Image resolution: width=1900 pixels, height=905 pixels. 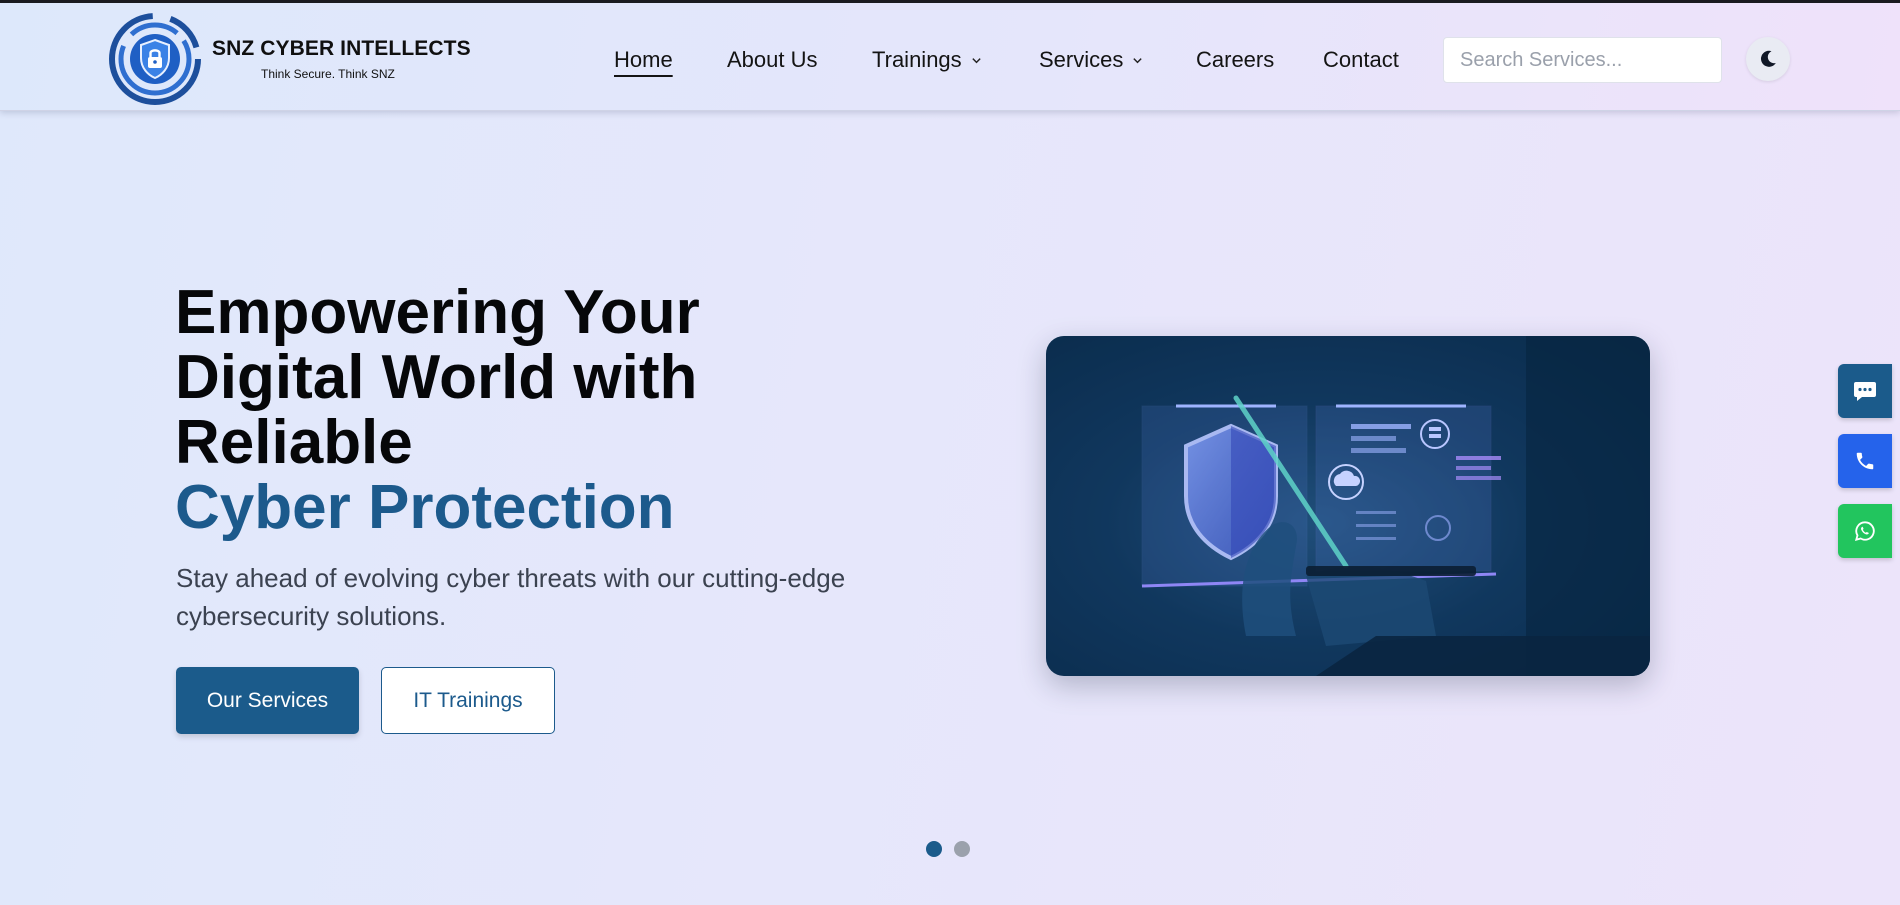 I want to click on chat-button, so click(x=1865, y=391).